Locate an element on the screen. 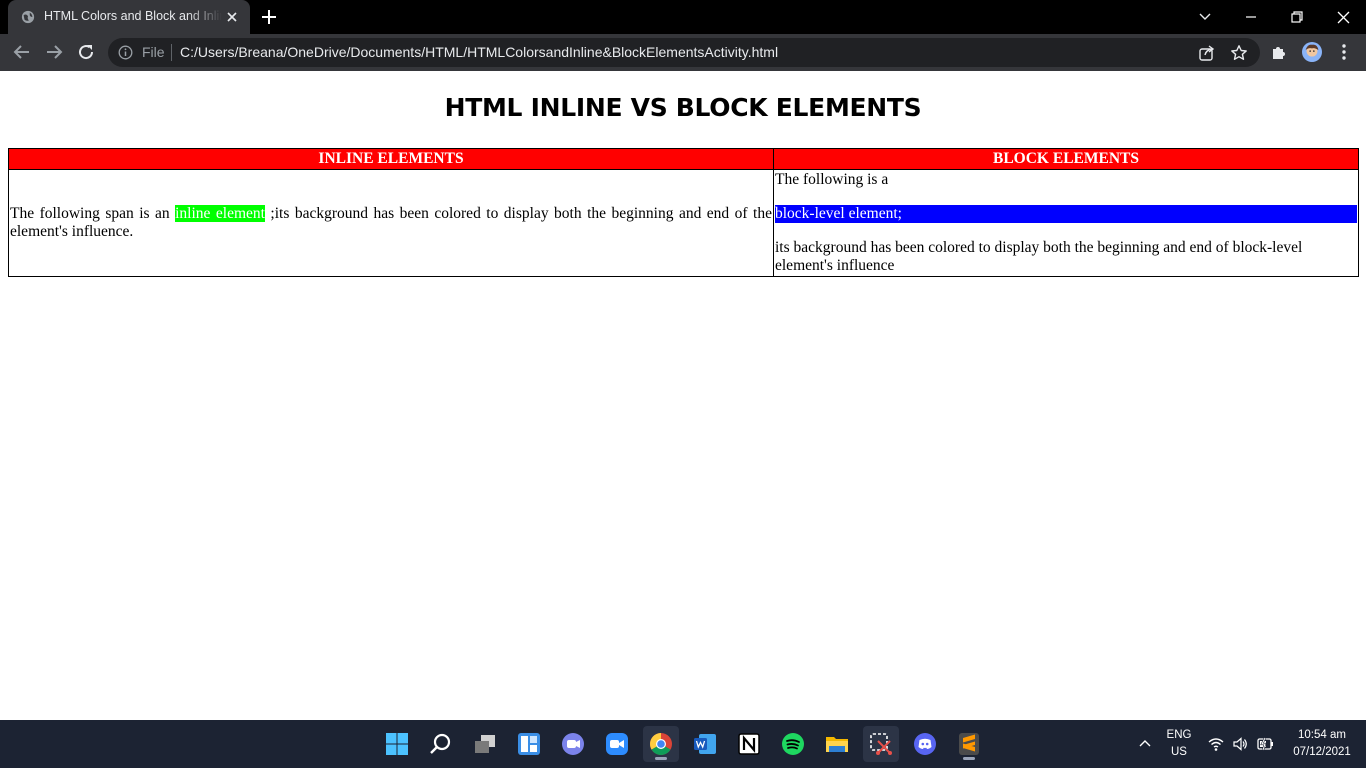 This screenshot has width=1366, height=768. arrow-left-icon is located at coordinates (21, 52).